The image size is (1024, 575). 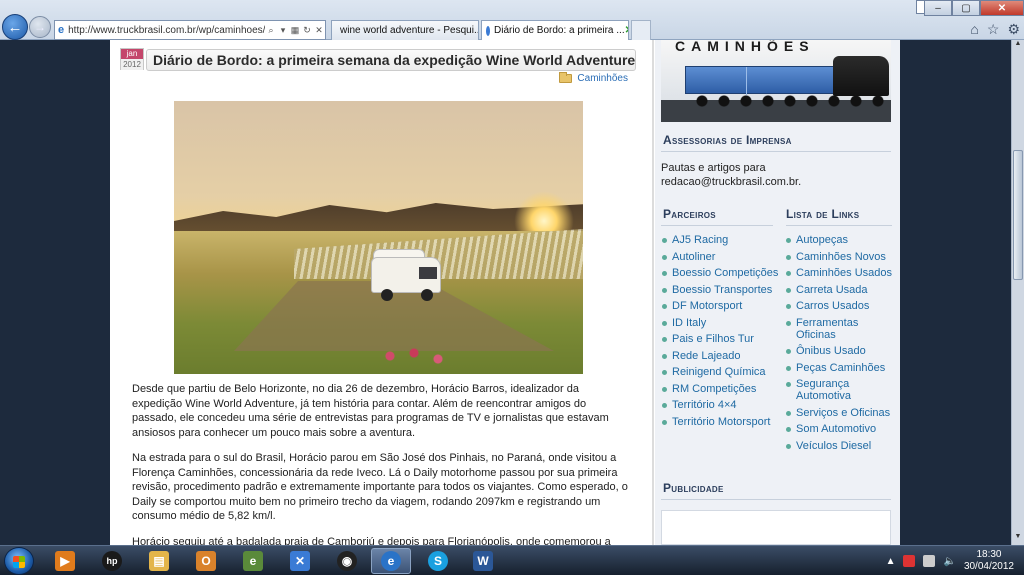 I want to click on partner-link: DF Motorsport, so click(x=721, y=306).